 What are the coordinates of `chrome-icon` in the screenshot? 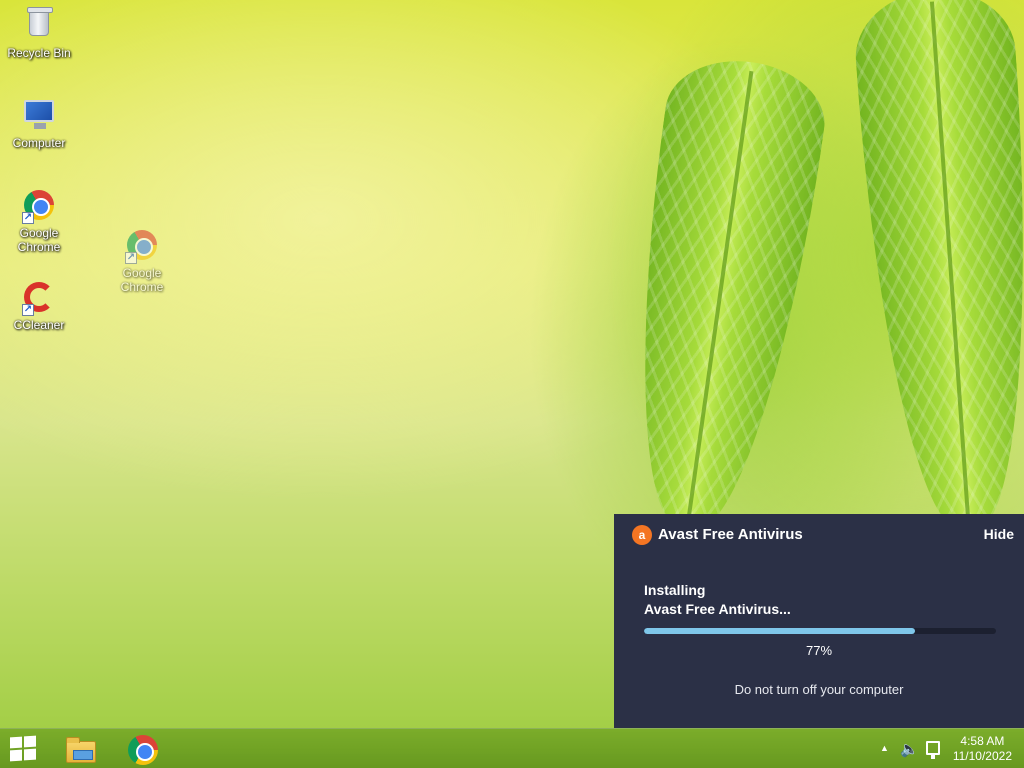 It's located at (143, 750).